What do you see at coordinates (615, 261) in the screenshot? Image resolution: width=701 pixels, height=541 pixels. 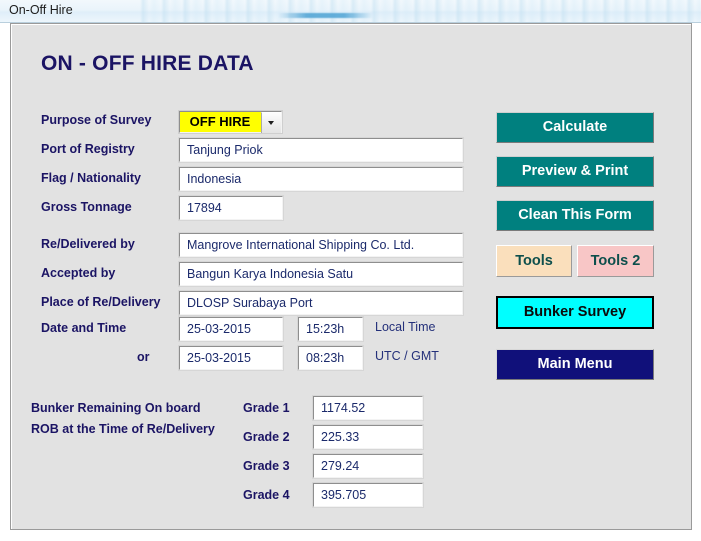 I see `tools-2-button: Tools 2` at bounding box center [615, 261].